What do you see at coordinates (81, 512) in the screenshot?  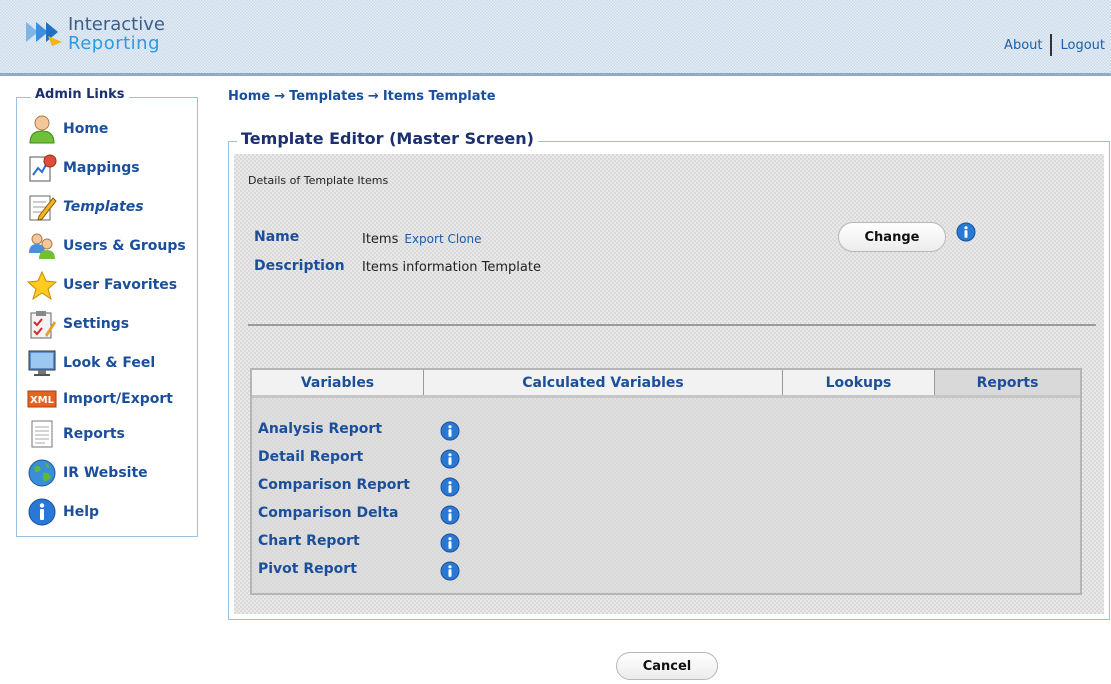 I see `sidebar-item-label: Help` at bounding box center [81, 512].